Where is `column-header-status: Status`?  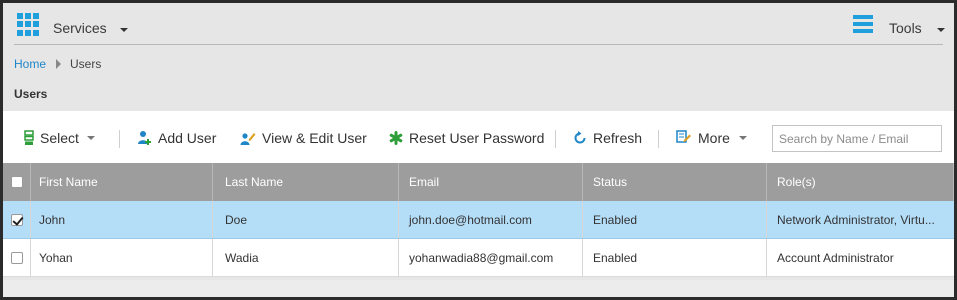 column-header-status: Status is located at coordinates (675, 182).